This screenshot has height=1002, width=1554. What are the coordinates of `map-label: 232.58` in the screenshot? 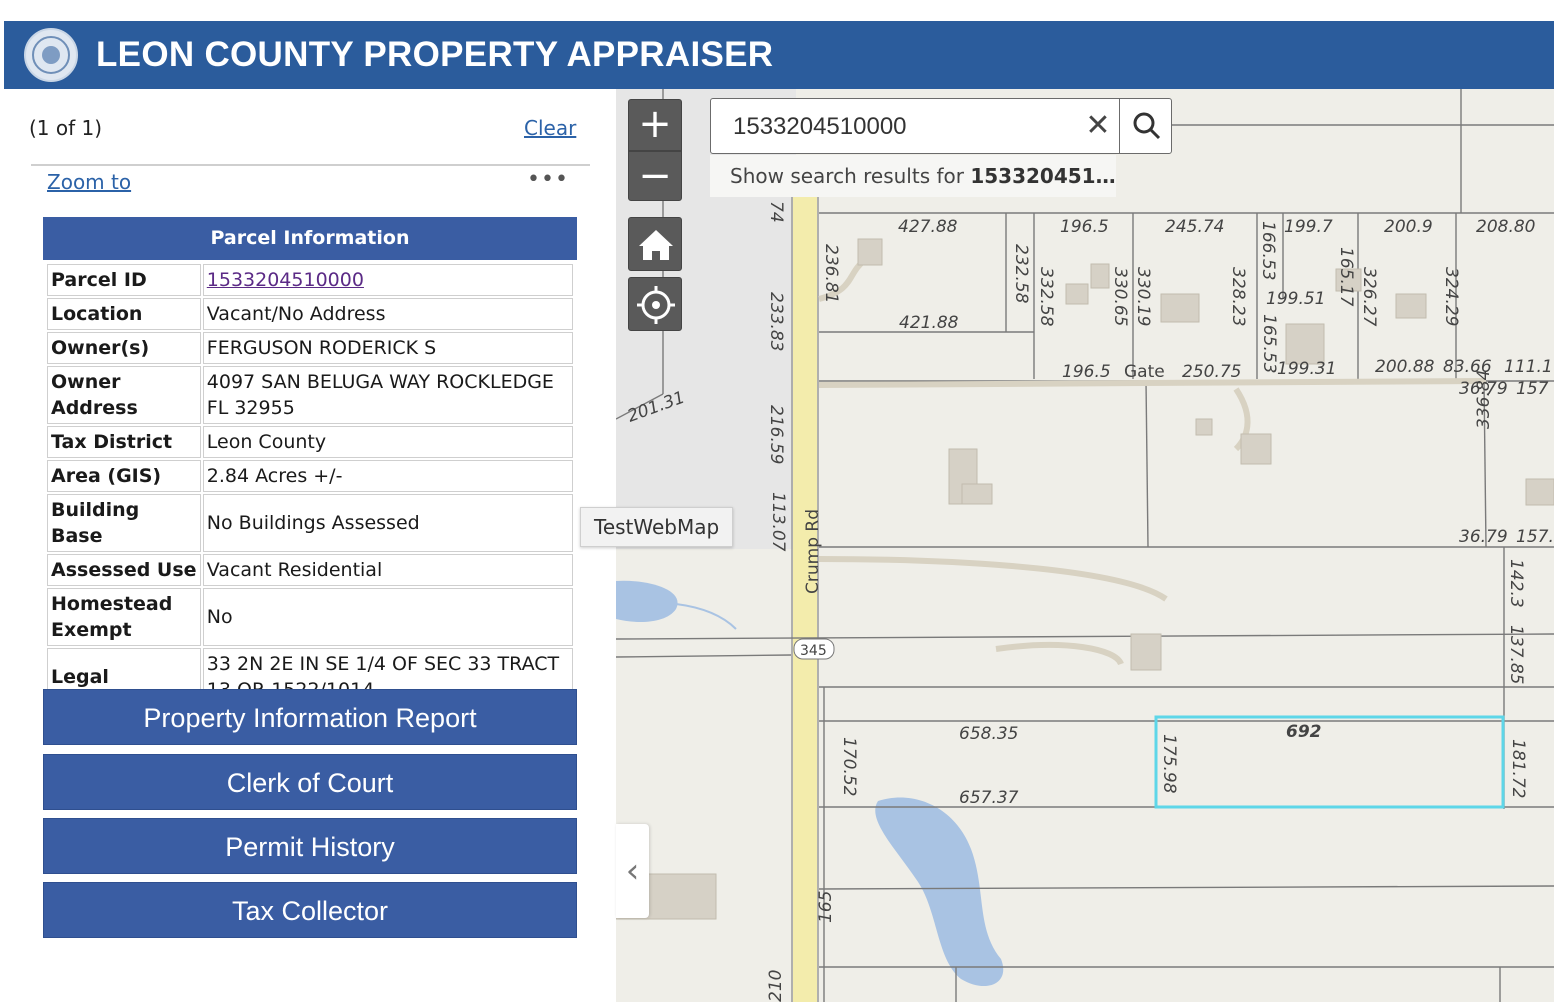 It's located at (1021, 274).